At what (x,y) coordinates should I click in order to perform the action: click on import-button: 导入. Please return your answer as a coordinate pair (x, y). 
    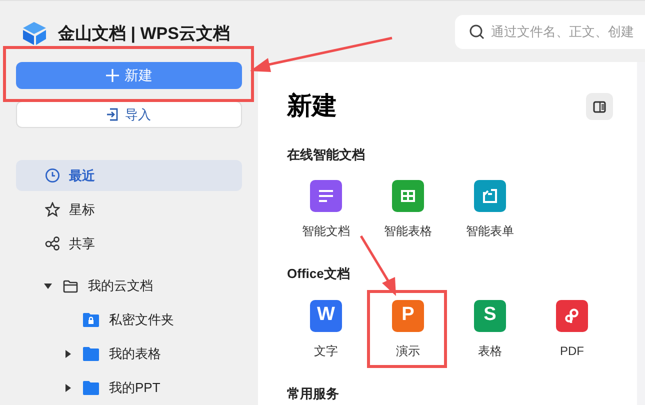
    Looking at the image, I should click on (129, 114).